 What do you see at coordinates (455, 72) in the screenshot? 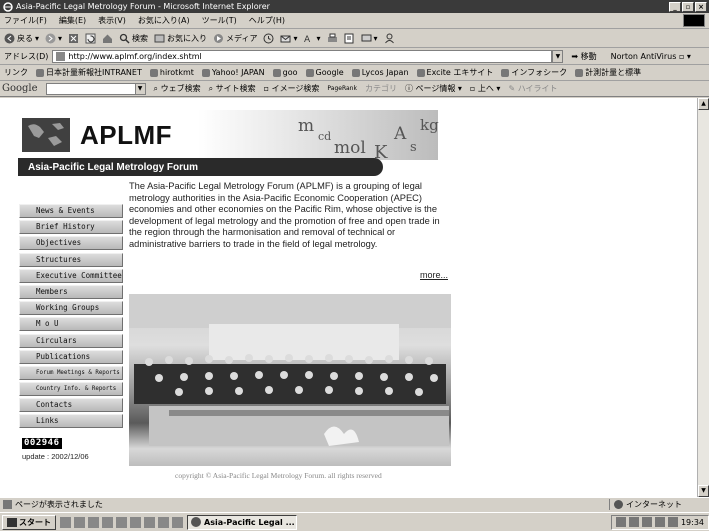
I see `link-excite: Excite エキサイト` at bounding box center [455, 72].